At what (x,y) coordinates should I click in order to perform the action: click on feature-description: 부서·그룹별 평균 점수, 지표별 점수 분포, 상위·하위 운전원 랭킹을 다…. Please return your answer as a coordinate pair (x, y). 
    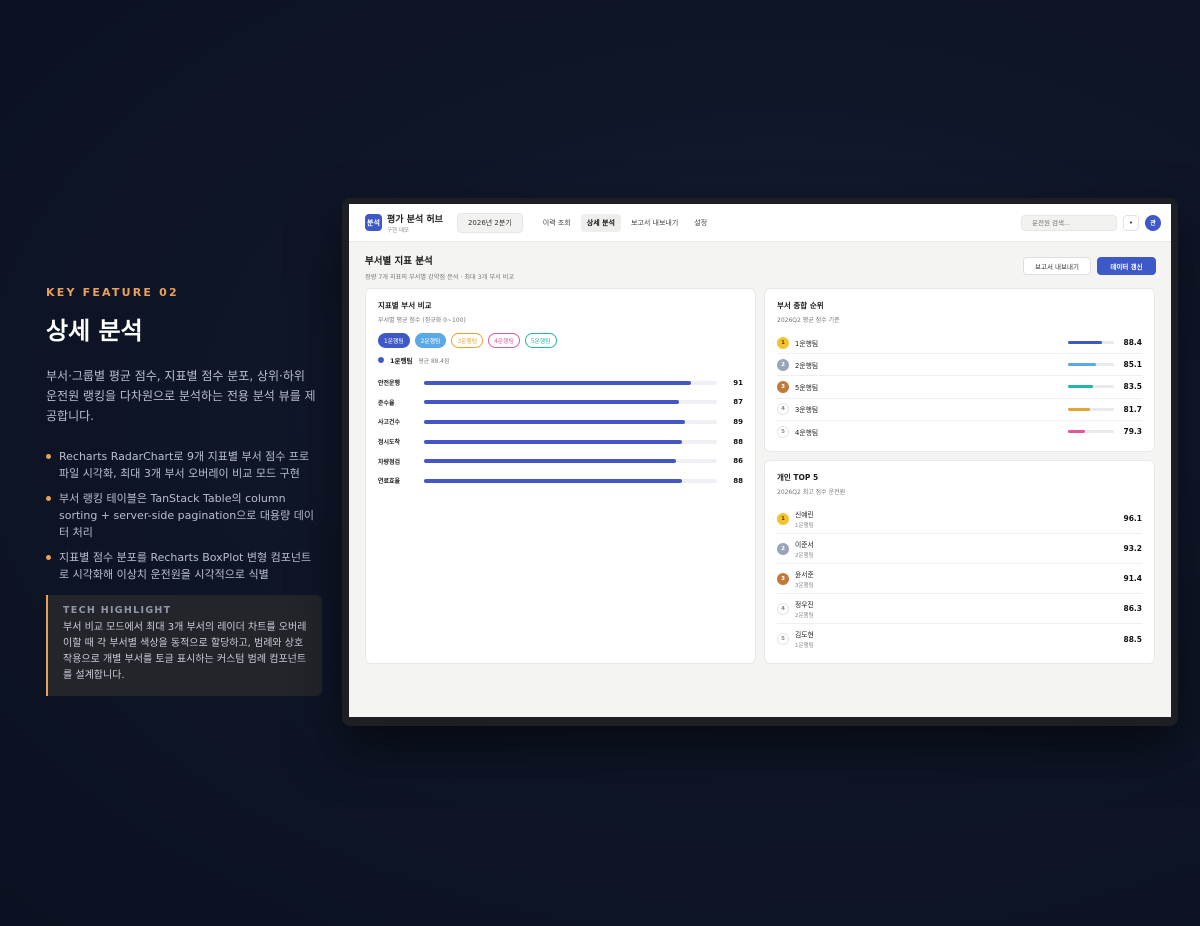
    Looking at the image, I should click on (181, 396).